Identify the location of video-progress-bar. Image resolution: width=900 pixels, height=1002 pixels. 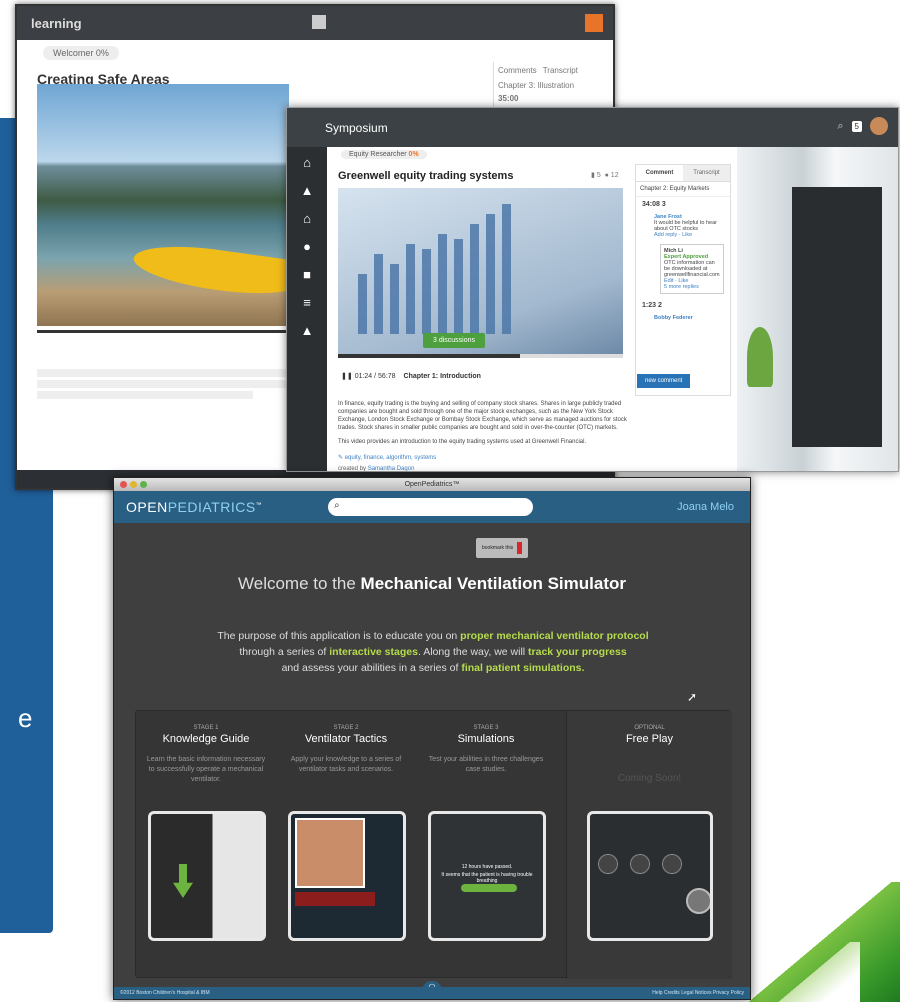
(480, 356).